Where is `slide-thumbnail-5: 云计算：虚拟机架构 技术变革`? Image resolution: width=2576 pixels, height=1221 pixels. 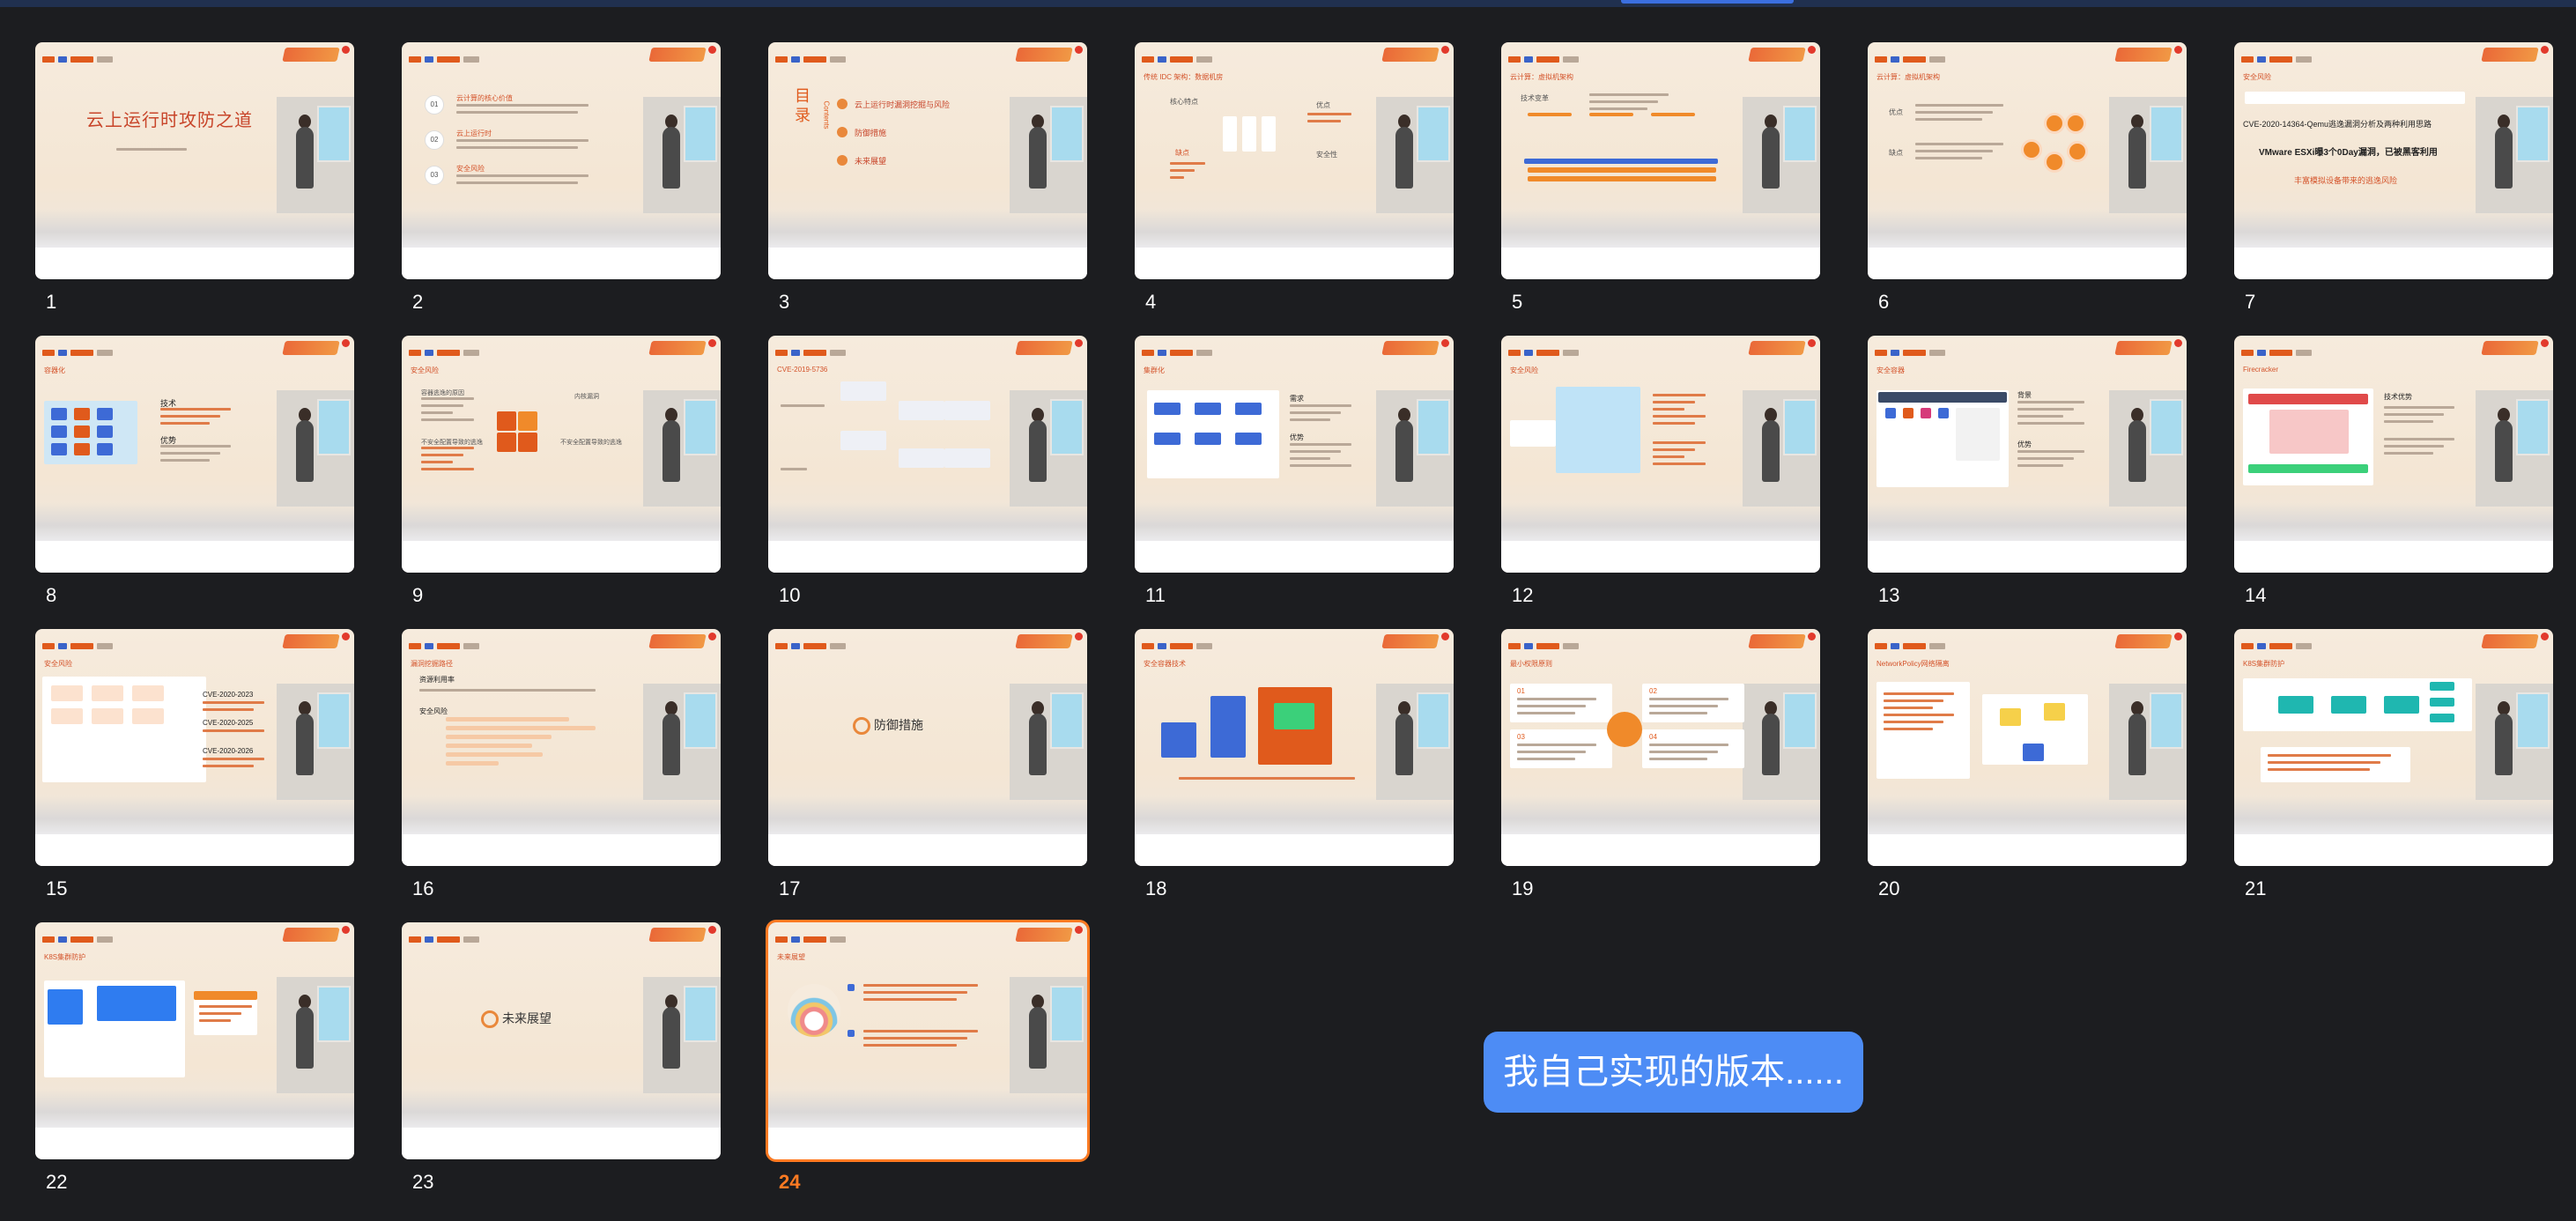
slide-thumbnail-5: 云计算：虚拟机架构 技术变革 is located at coordinates (1660, 160).